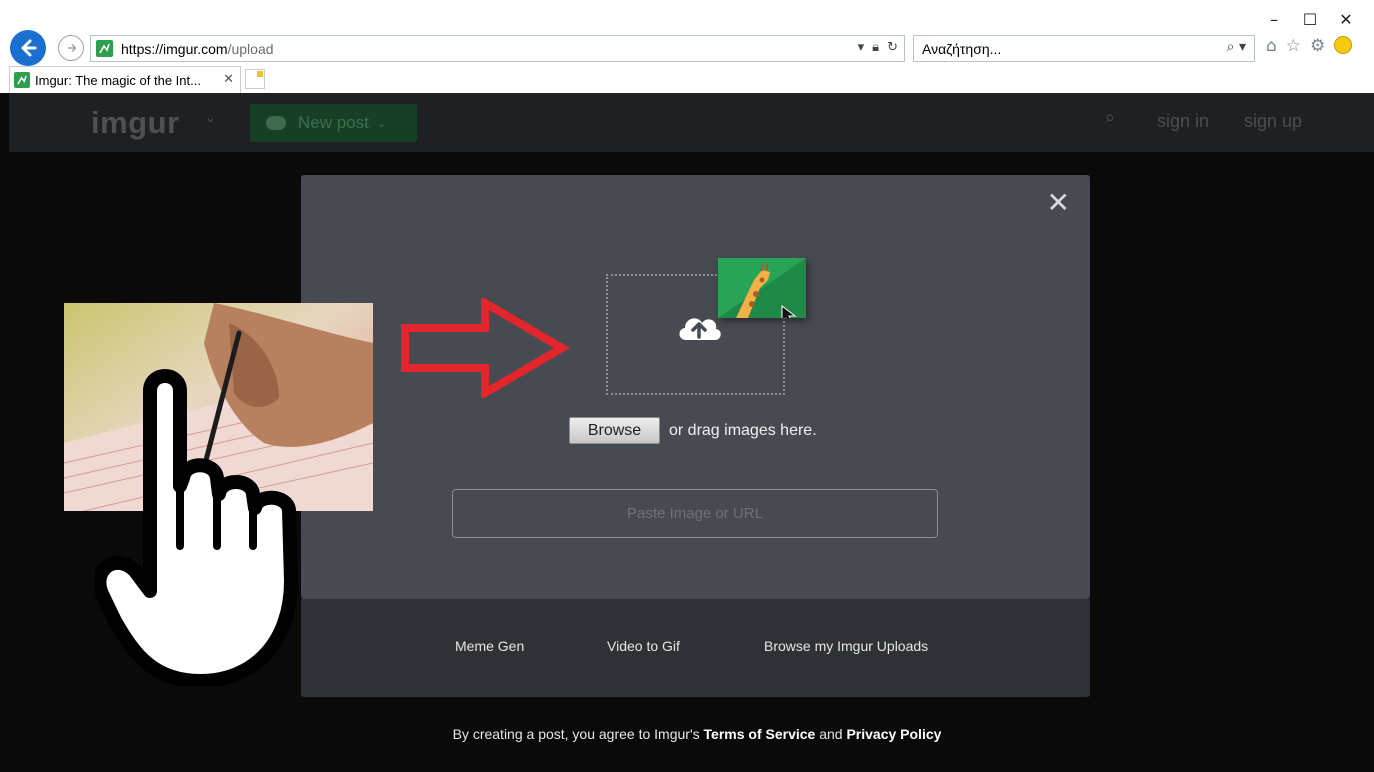  I want to click on tab-favicon-icon, so click(22, 80).